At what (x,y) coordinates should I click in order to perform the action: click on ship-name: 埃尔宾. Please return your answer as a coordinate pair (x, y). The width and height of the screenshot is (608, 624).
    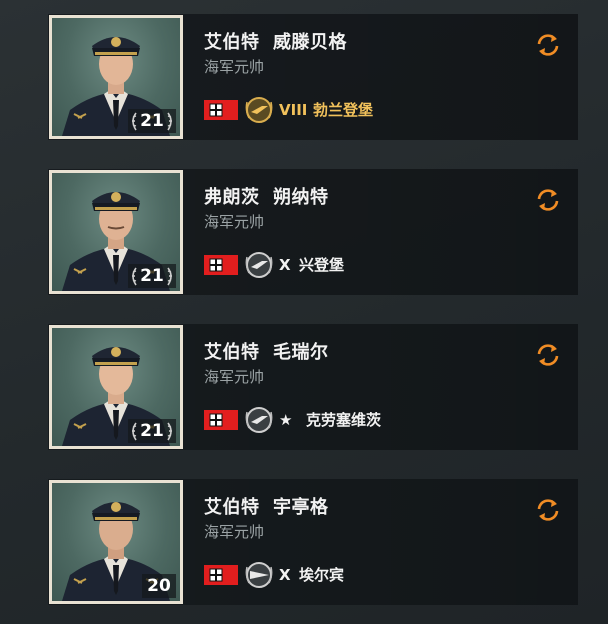
    Looking at the image, I should click on (322, 575).